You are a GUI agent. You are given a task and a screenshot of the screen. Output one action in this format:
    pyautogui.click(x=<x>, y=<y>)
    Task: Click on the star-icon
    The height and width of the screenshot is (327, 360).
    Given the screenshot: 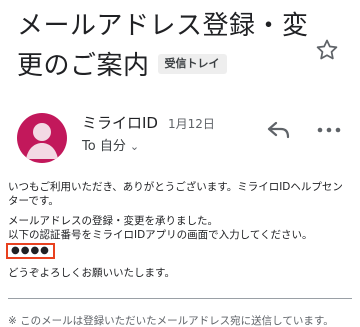 What is the action you would take?
    pyautogui.click(x=327, y=50)
    